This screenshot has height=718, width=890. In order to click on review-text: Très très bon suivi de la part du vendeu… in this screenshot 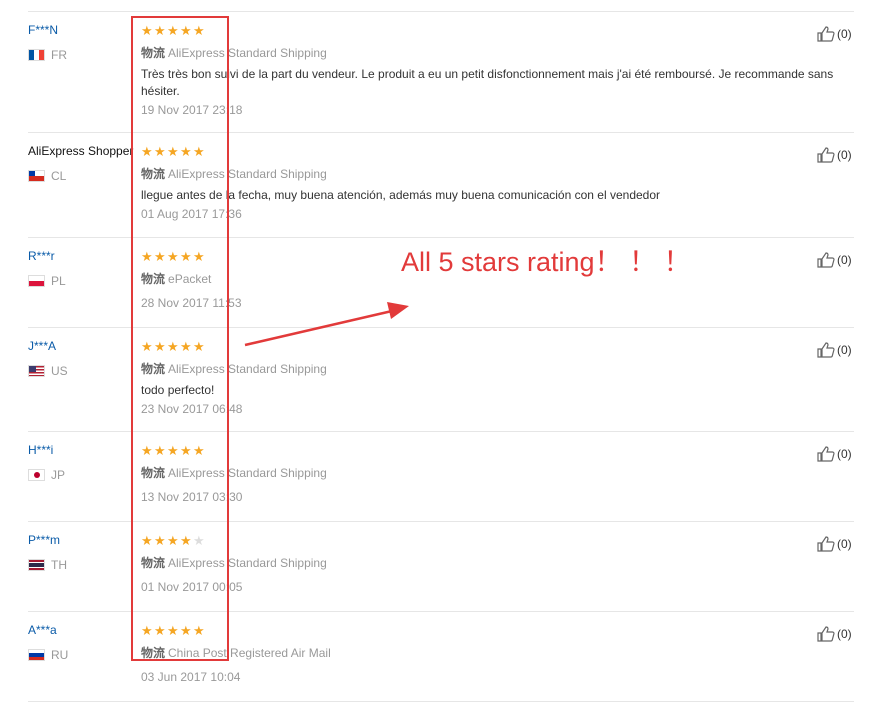, I will do `click(487, 82)`.